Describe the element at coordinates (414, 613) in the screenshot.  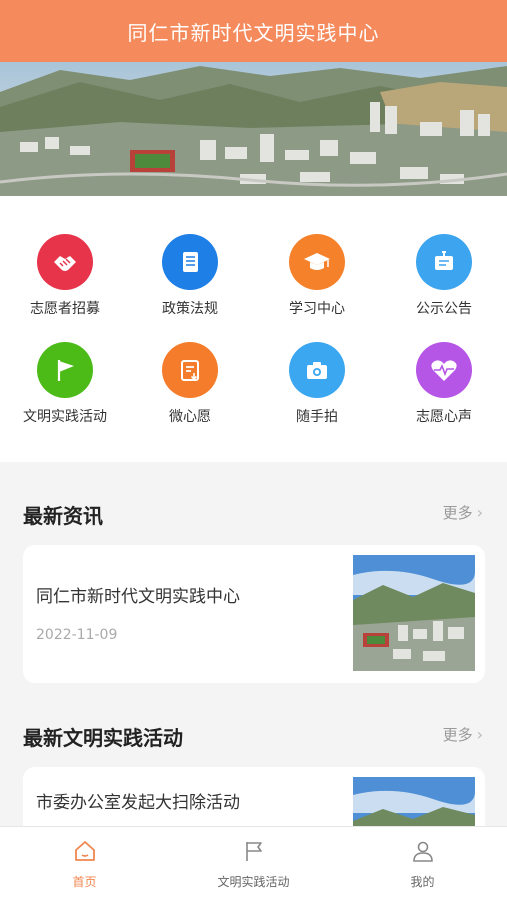
I see `news-thumbnail` at that location.